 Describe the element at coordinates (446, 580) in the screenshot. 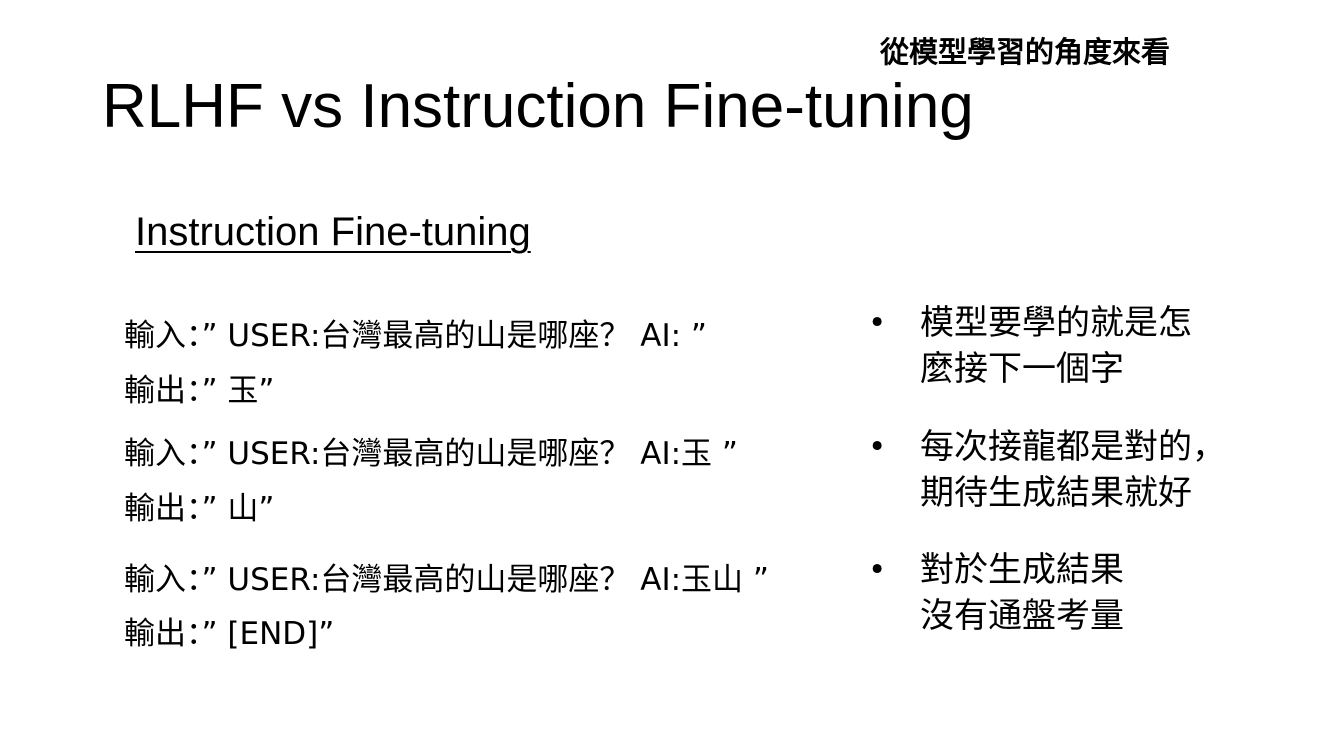

I see `example-3-input: 輸入：” USER:台灣最高的山是哪座？ AI:玉山 ”` at that location.